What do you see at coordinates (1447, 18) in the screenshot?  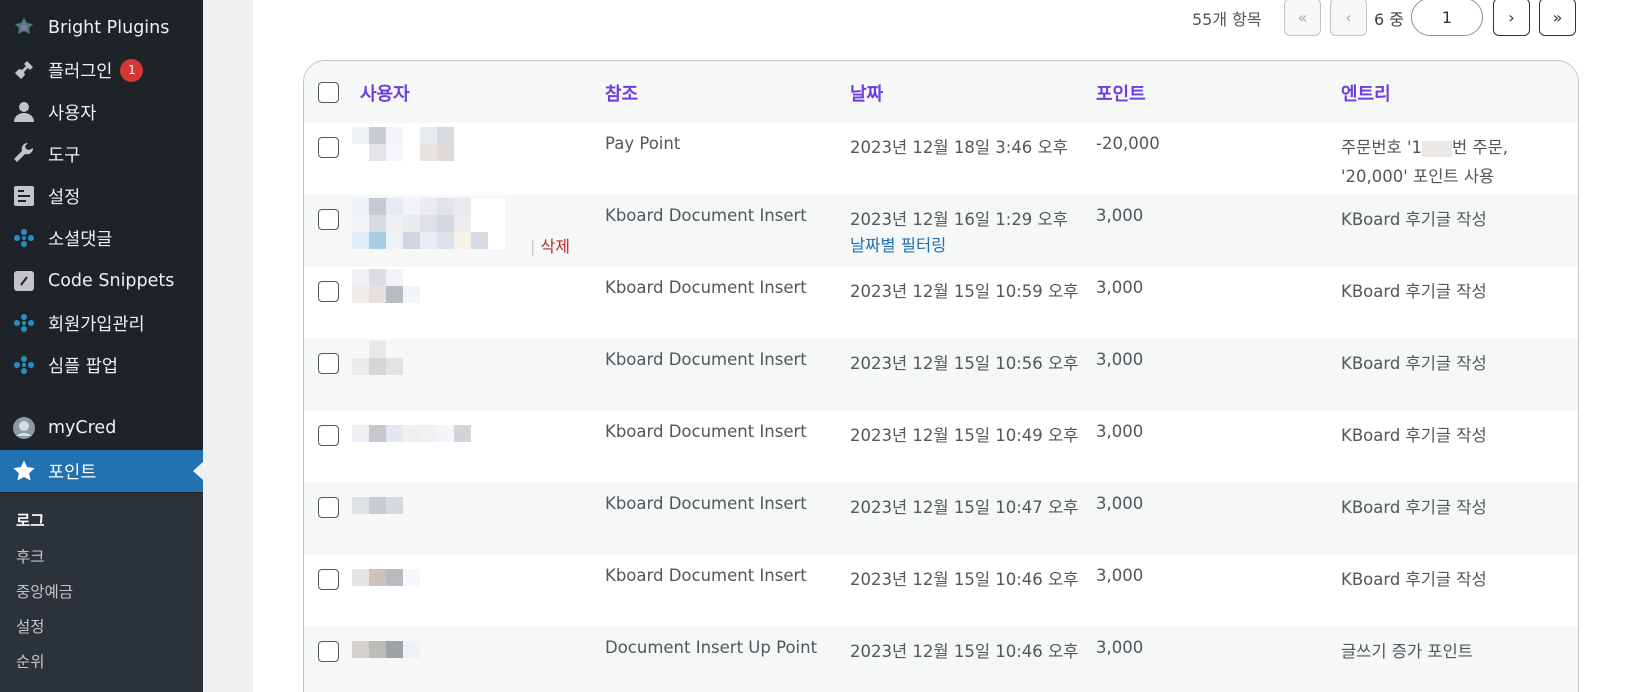 I see `current-page-input: 1` at bounding box center [1447, 18].